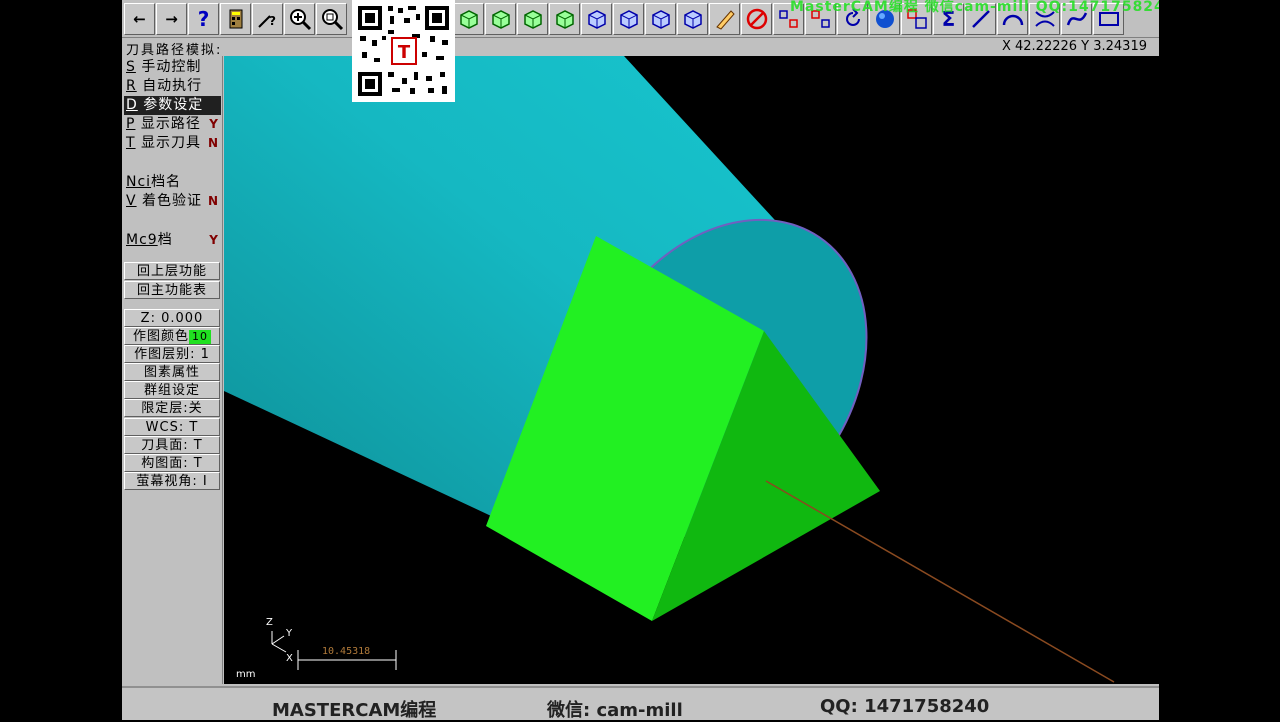  Describe the element at coordinates (724, 18) in the screenshot. I see `eraser-icon` at that location.